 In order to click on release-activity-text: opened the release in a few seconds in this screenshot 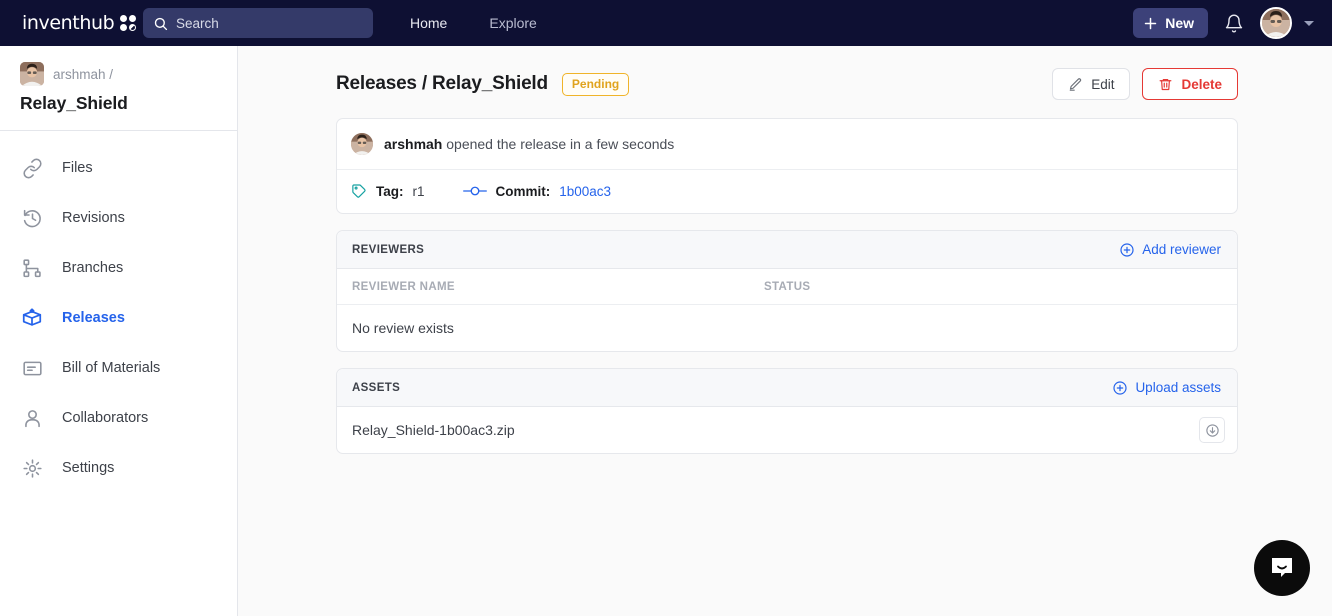, I will do `click(560, 144)`.